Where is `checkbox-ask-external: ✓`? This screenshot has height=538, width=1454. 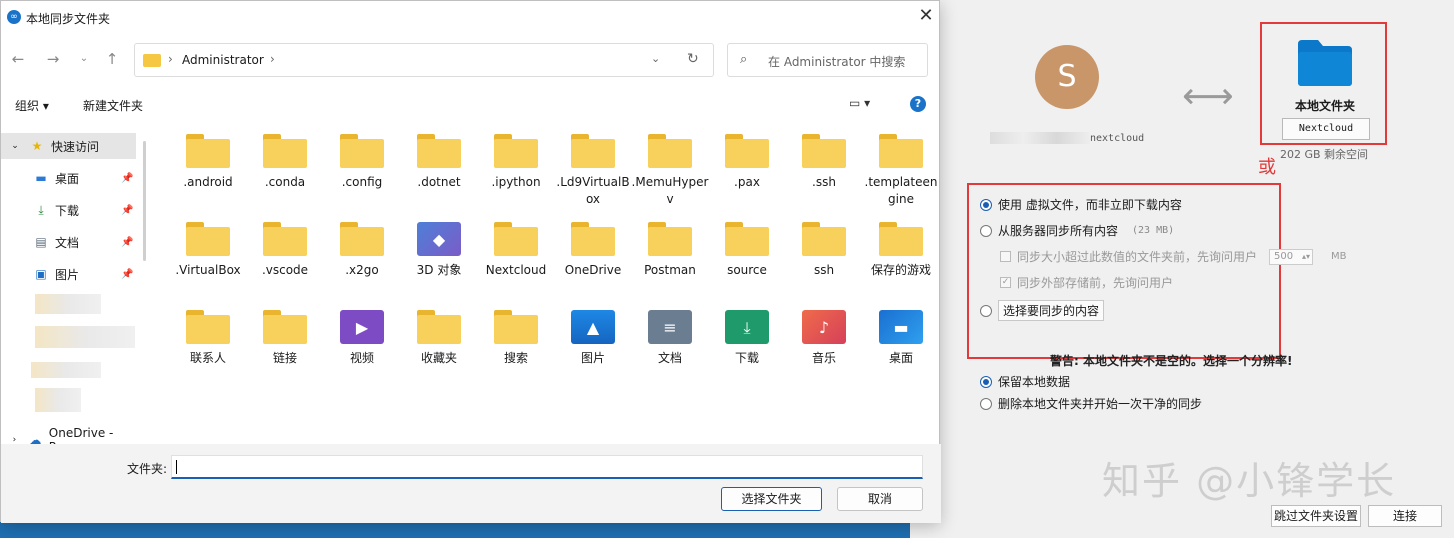 checkbox-ask-external: ✓ is located at coordinates (1005, 282).